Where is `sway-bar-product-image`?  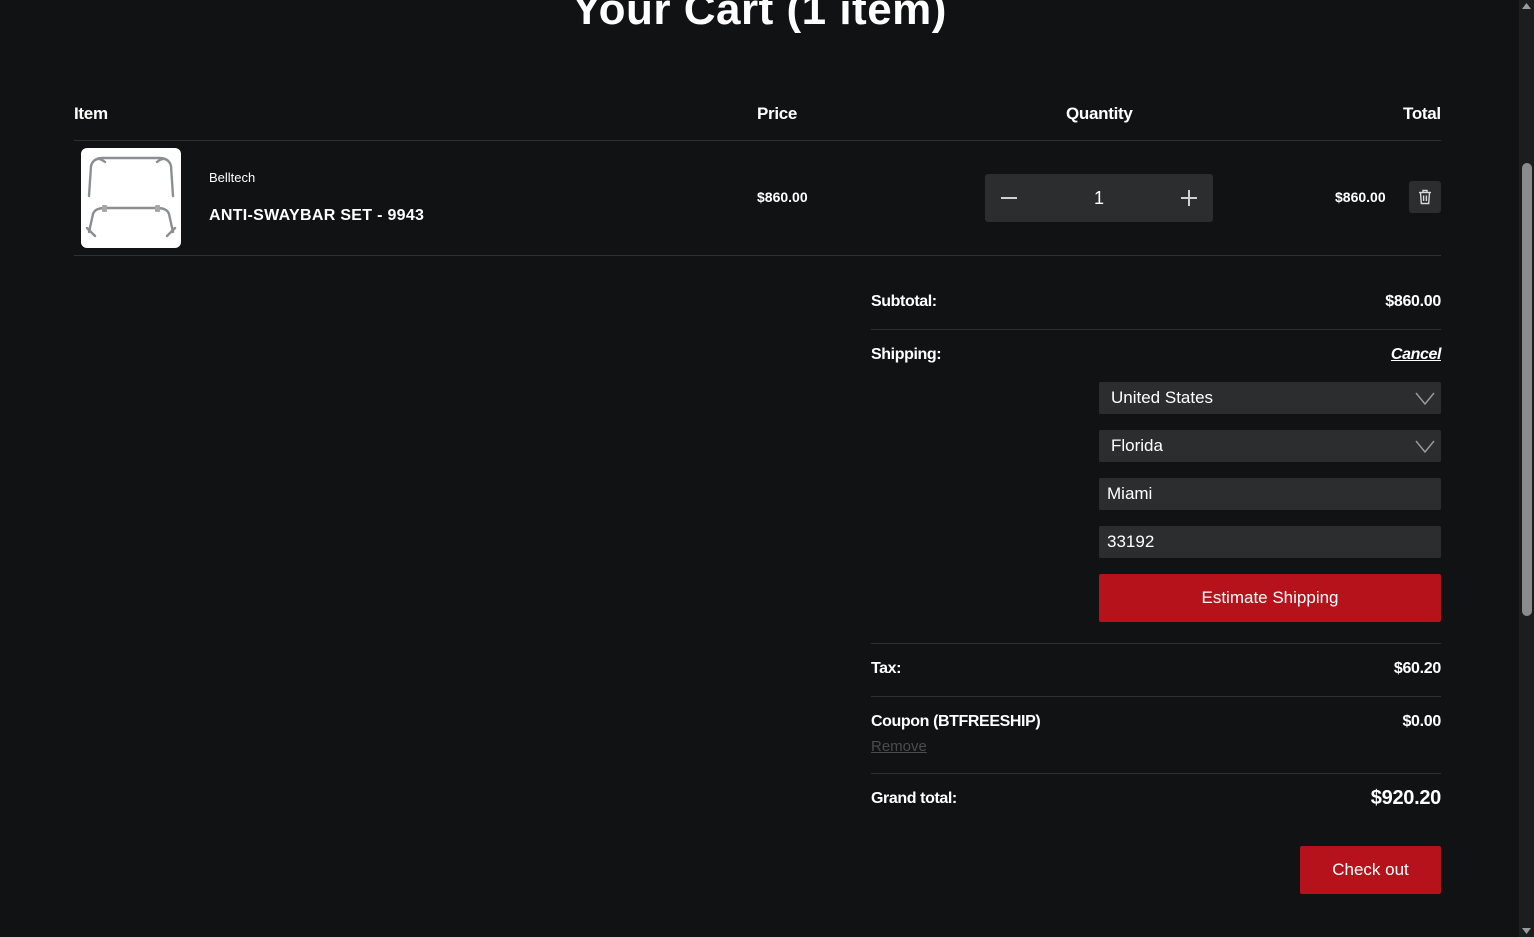
sway-bar-product-image is located at coordinates (131, 197).